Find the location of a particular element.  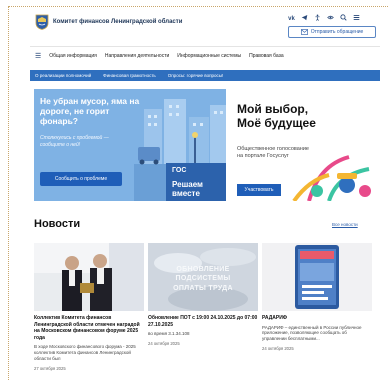

nav-item-legal: Правовая база is located at coordinates (266, 56).